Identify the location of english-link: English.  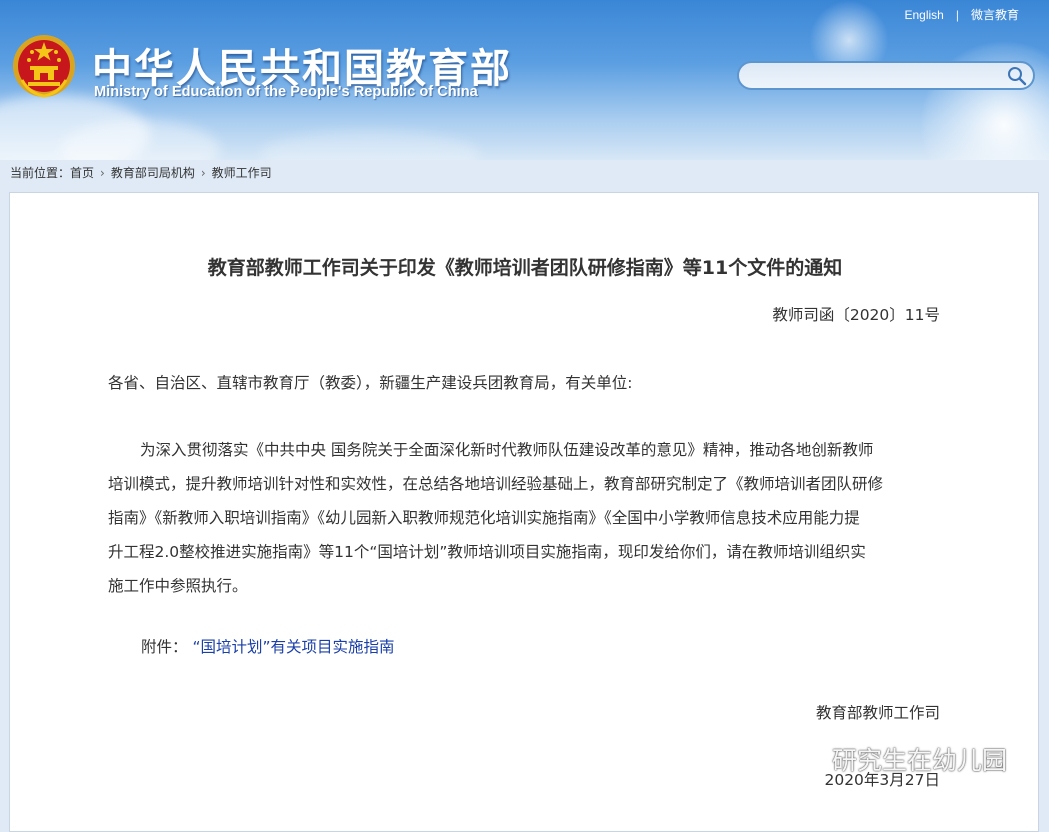
(924, 15).